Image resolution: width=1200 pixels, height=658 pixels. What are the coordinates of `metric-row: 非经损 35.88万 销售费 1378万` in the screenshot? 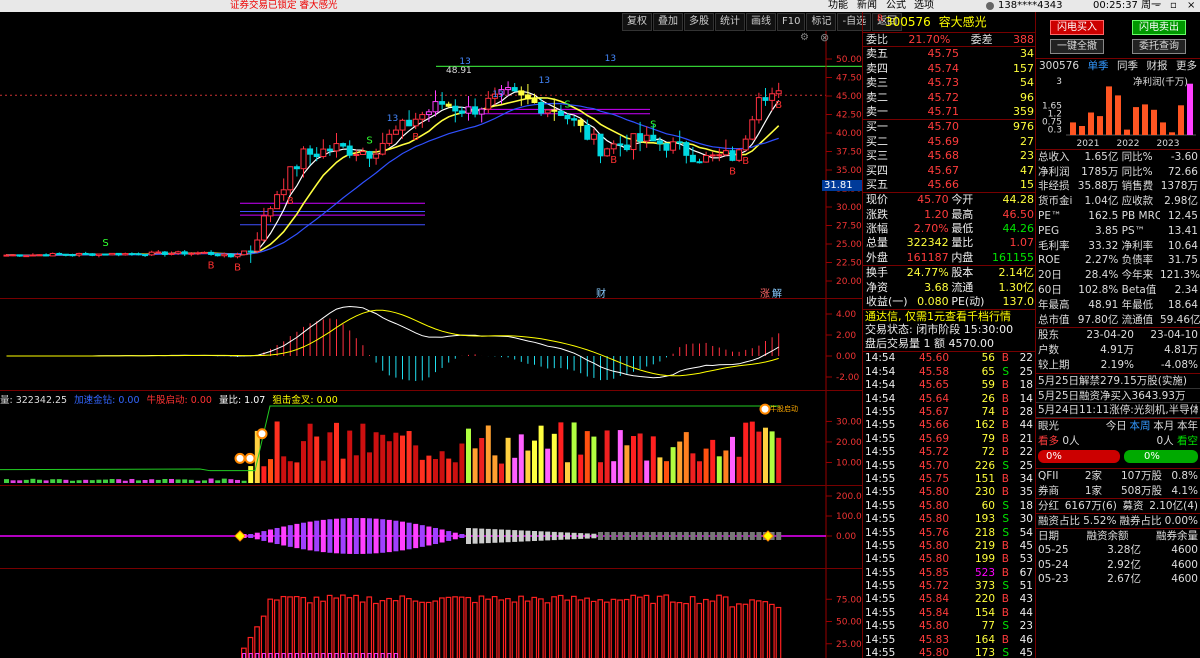 It's located at (1118, 186).